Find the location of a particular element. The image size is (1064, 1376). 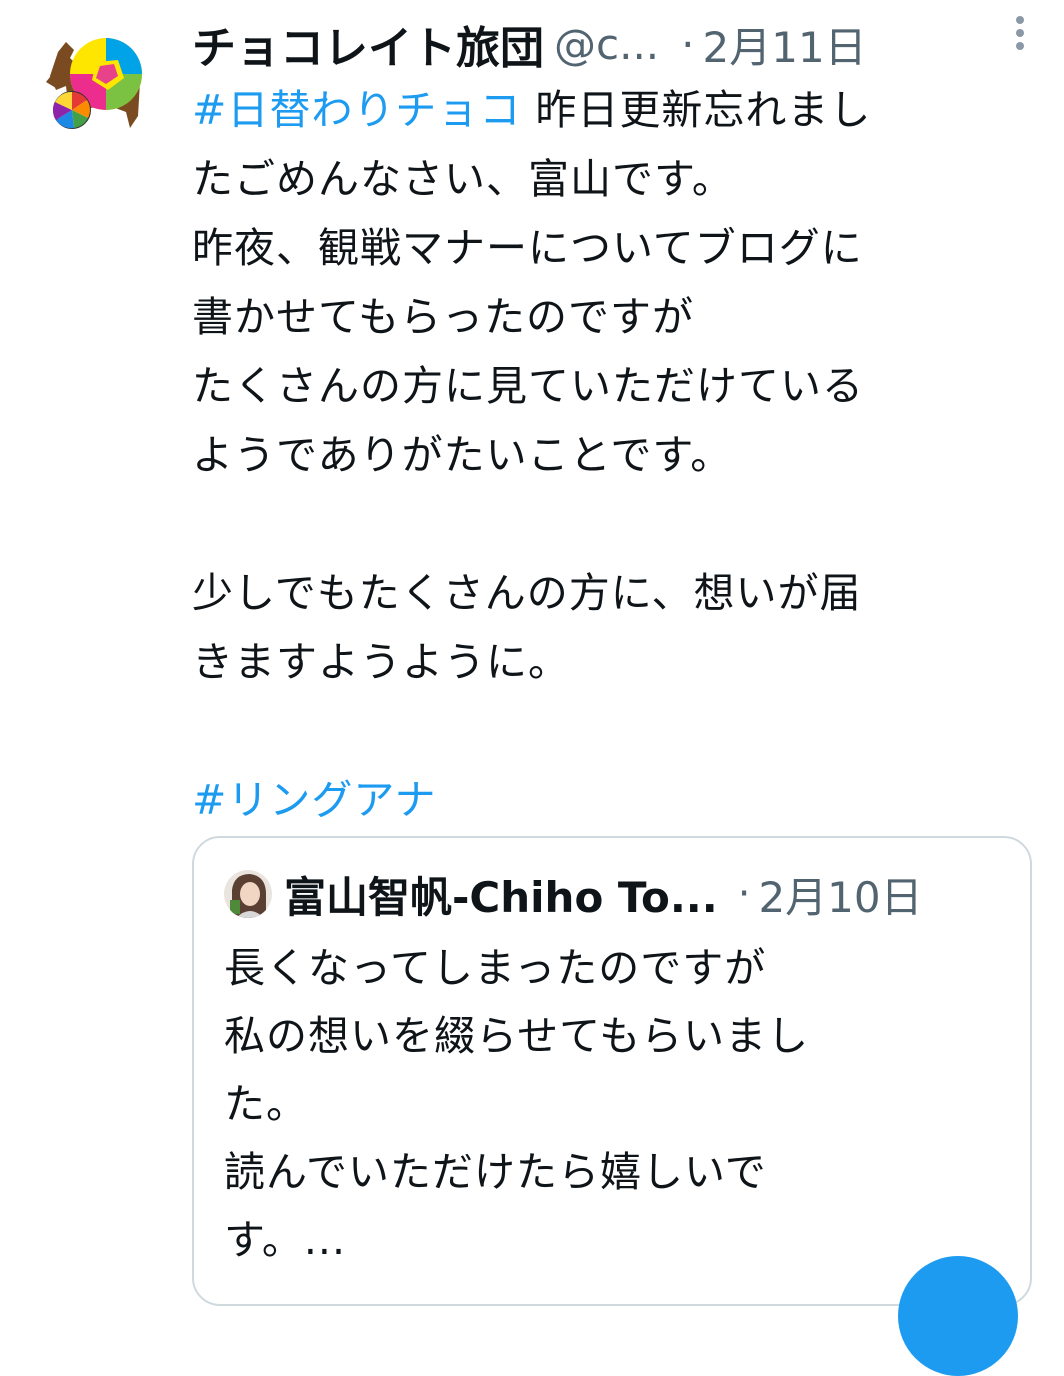

tweet-line: ようでありがたいことです。 is located at coordinates (462, 455).